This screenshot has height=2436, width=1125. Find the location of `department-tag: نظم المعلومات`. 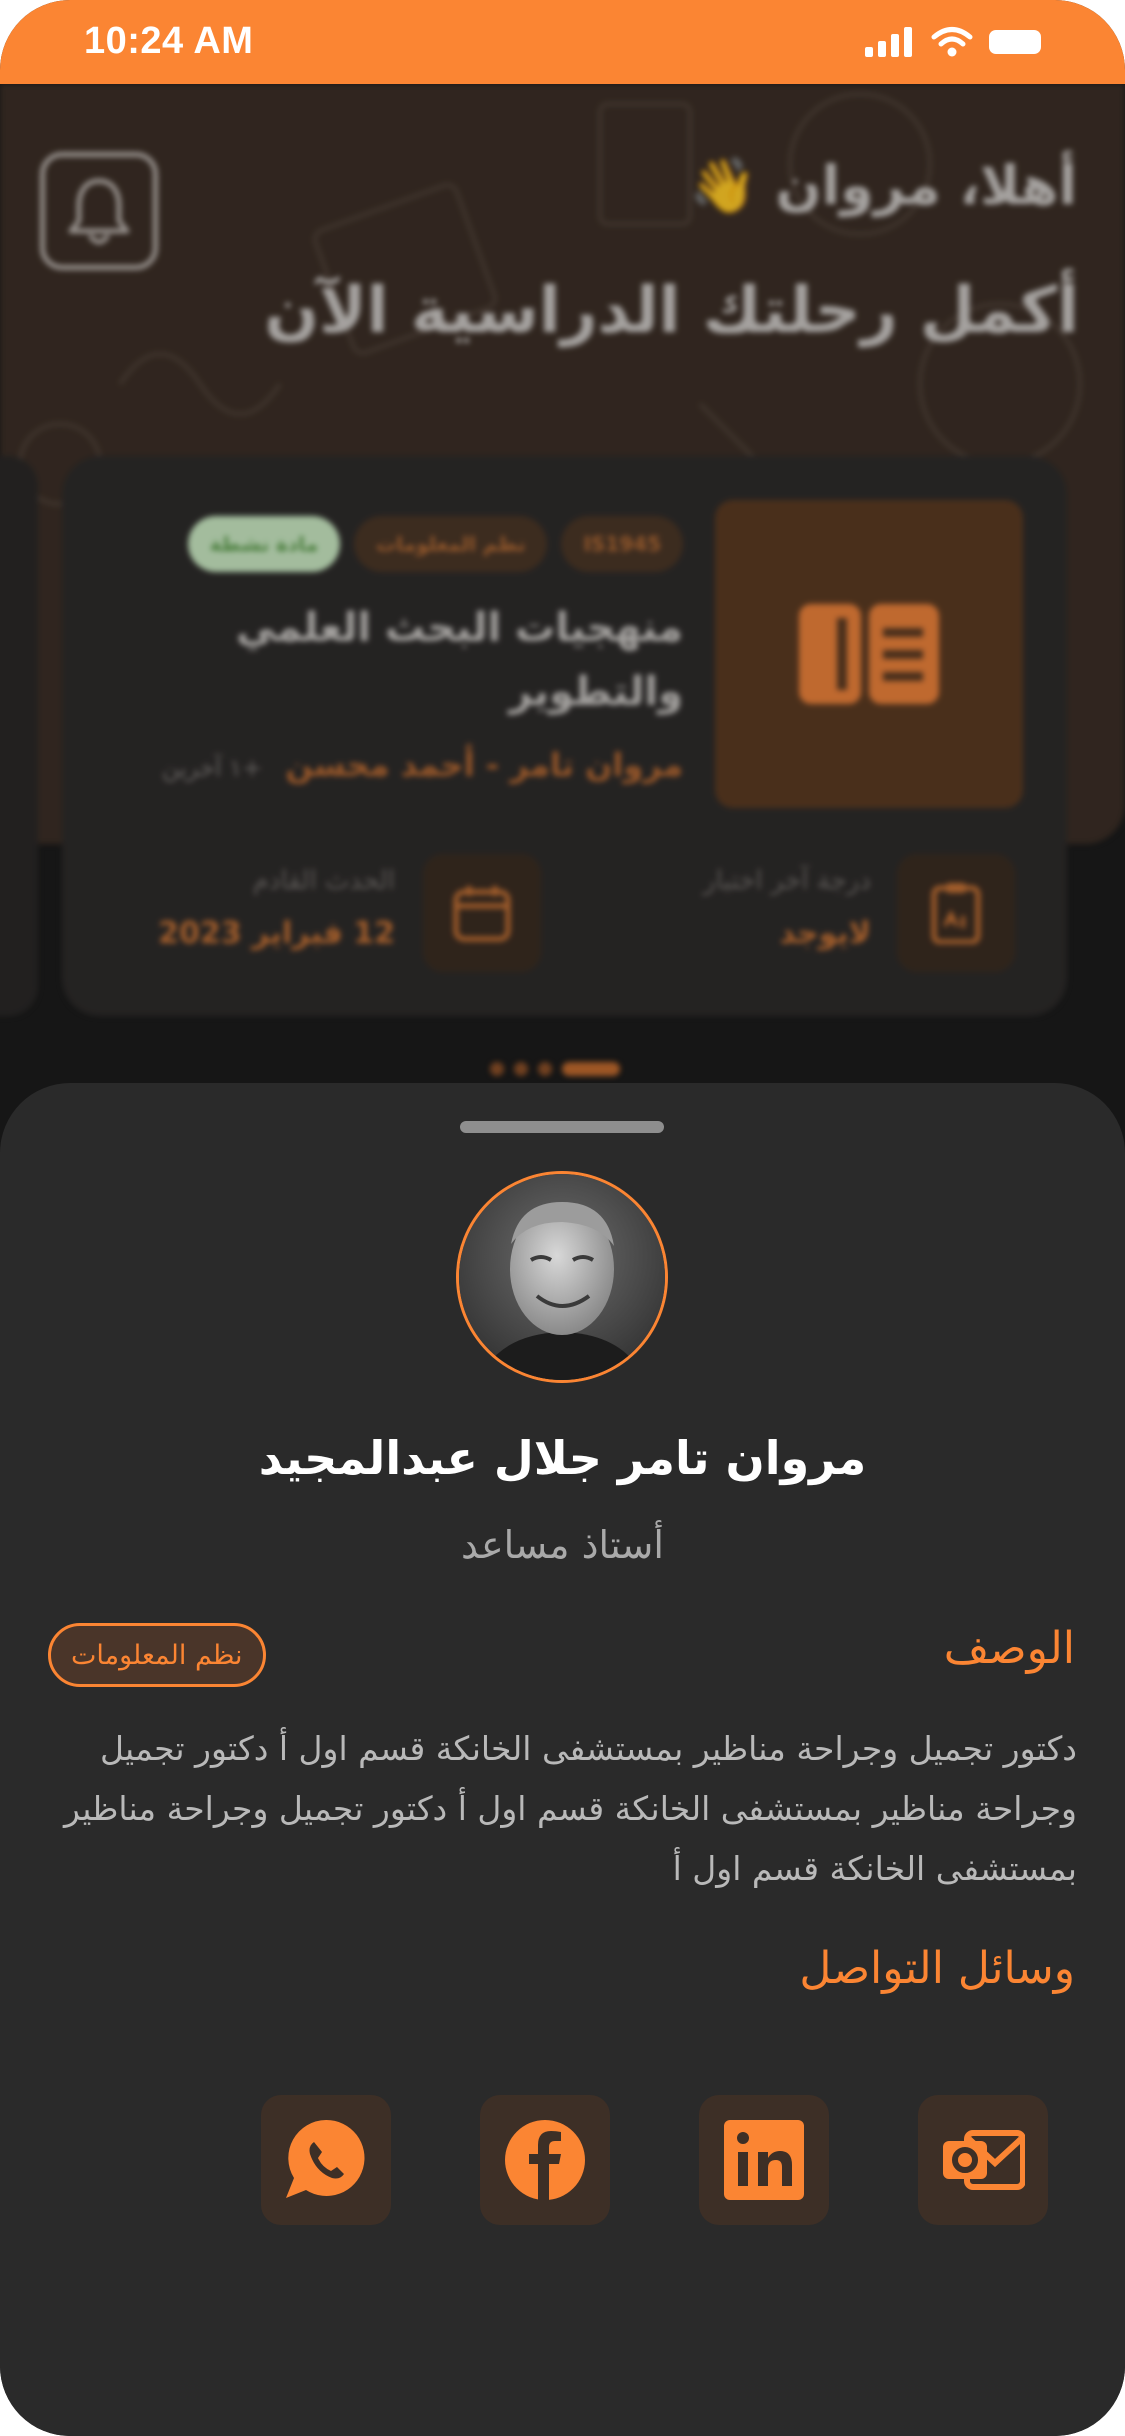

department-tag: نظم المعلومات is located at coordinates (157, 1655).